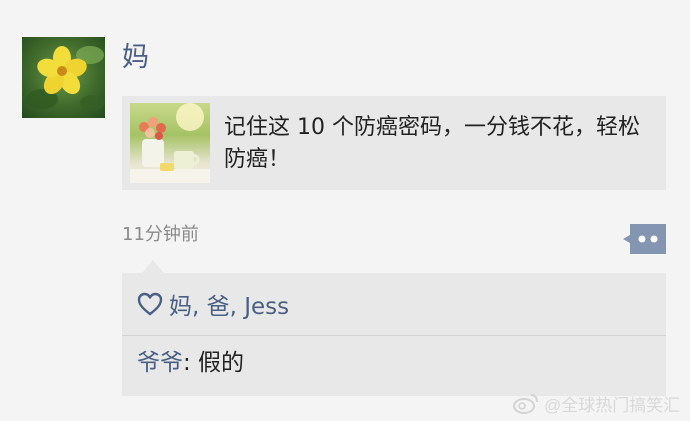  Describe the element at coordinates (214, 363) in the screenshot. I see `comment-text: : 假的` at that location.